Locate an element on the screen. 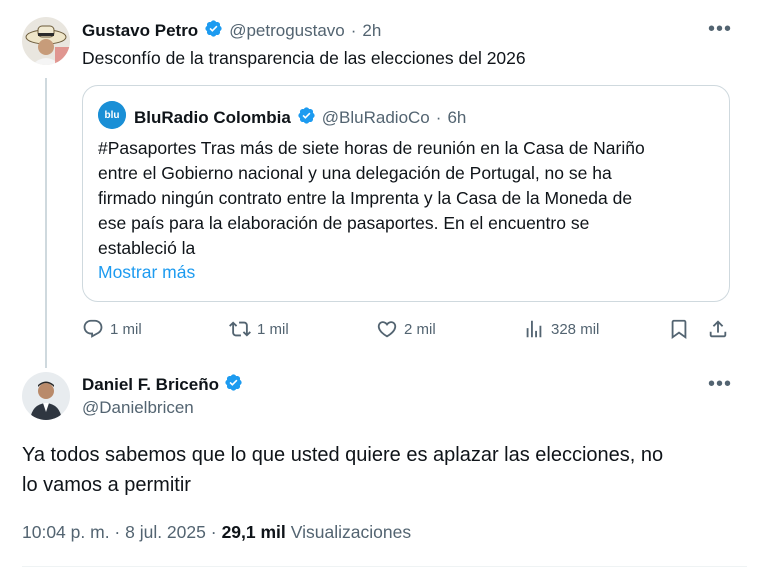 This screenshot has height=572, width=769. quoted-tweet-header: BluRadio Colombia @BluRadioCo · 6h is located at coordinates (300, 118).